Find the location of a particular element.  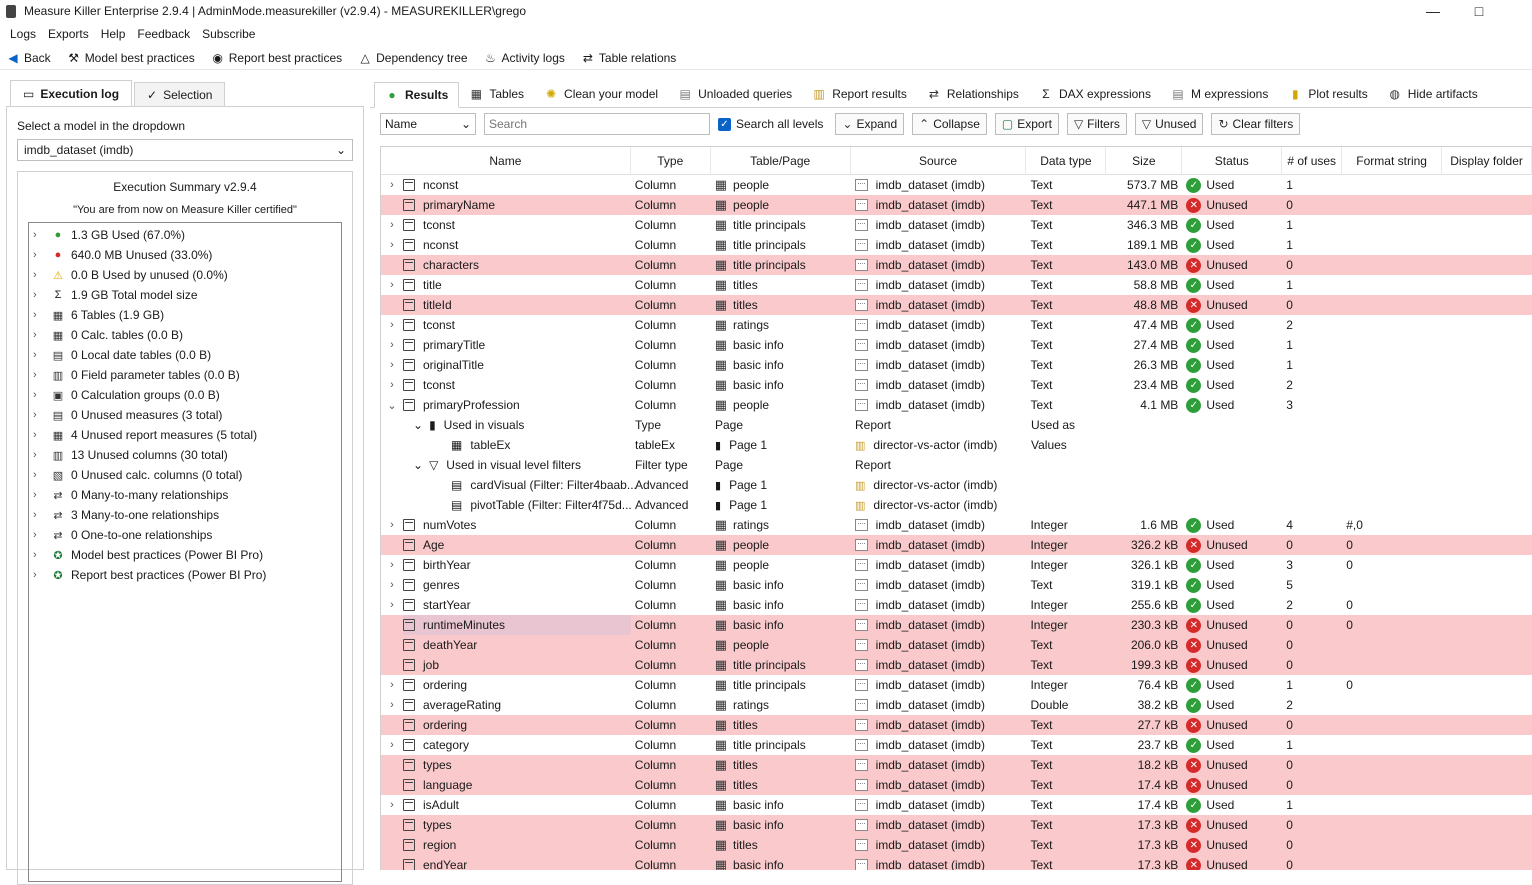

column-header-type: Type is located at coordinates (671, 161).